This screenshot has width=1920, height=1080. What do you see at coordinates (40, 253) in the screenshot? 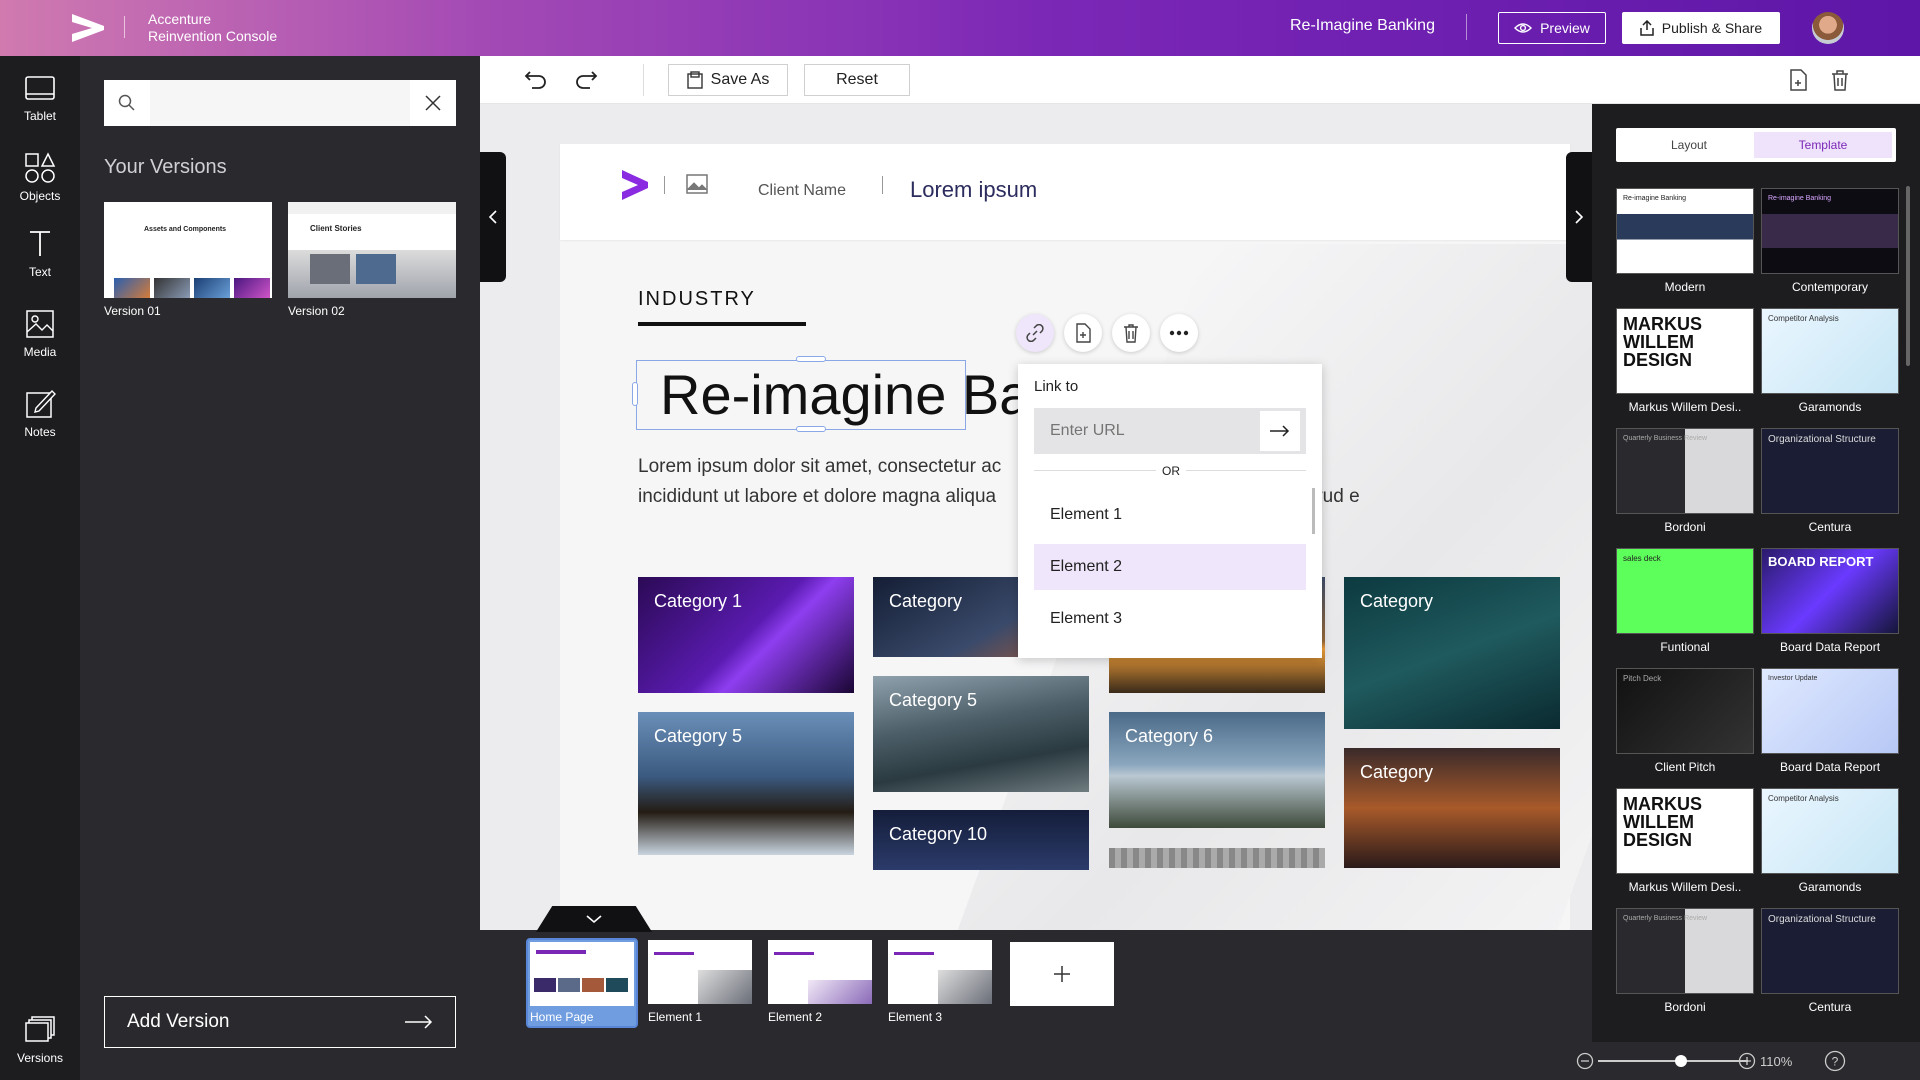
I see `rail-item-text: Text` at bounding box center [40, 253].